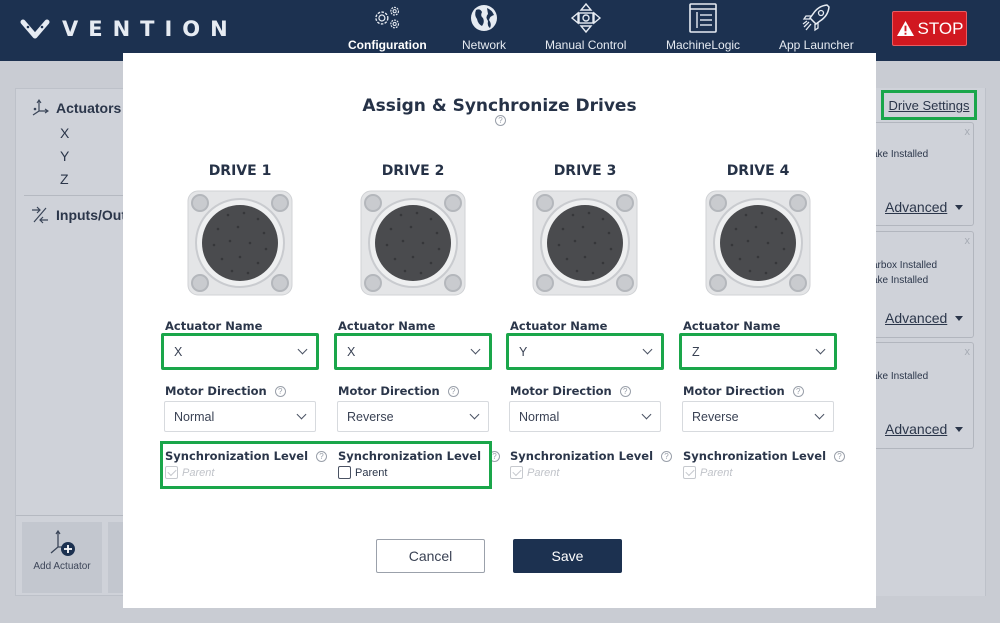 The width and height of the screenshot is (1000, 623). What do you see at coordinates (387, 45) in the screenshot?
I see `nav-configuration-label: Configuration` at bounding box center [387, 45].